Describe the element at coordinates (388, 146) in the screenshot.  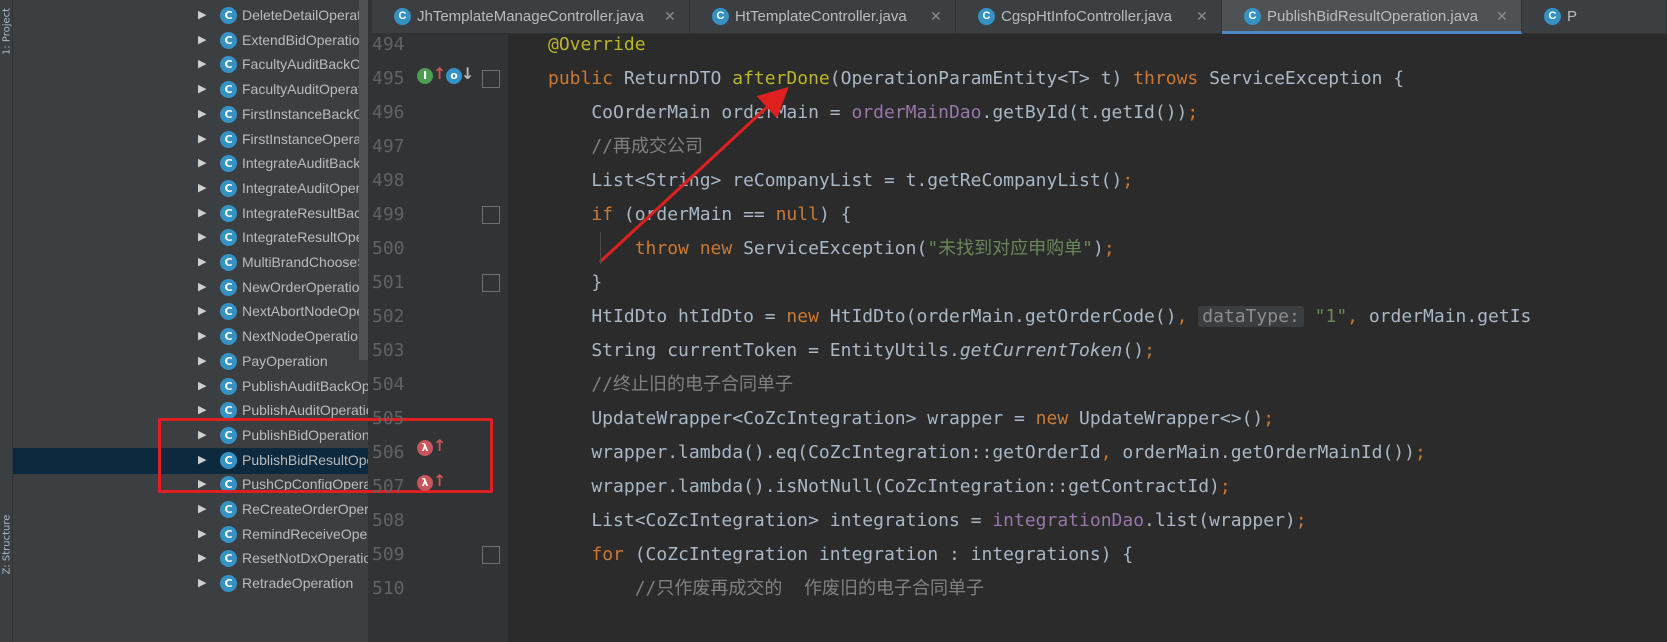
I see `line-number: 497` at that location.